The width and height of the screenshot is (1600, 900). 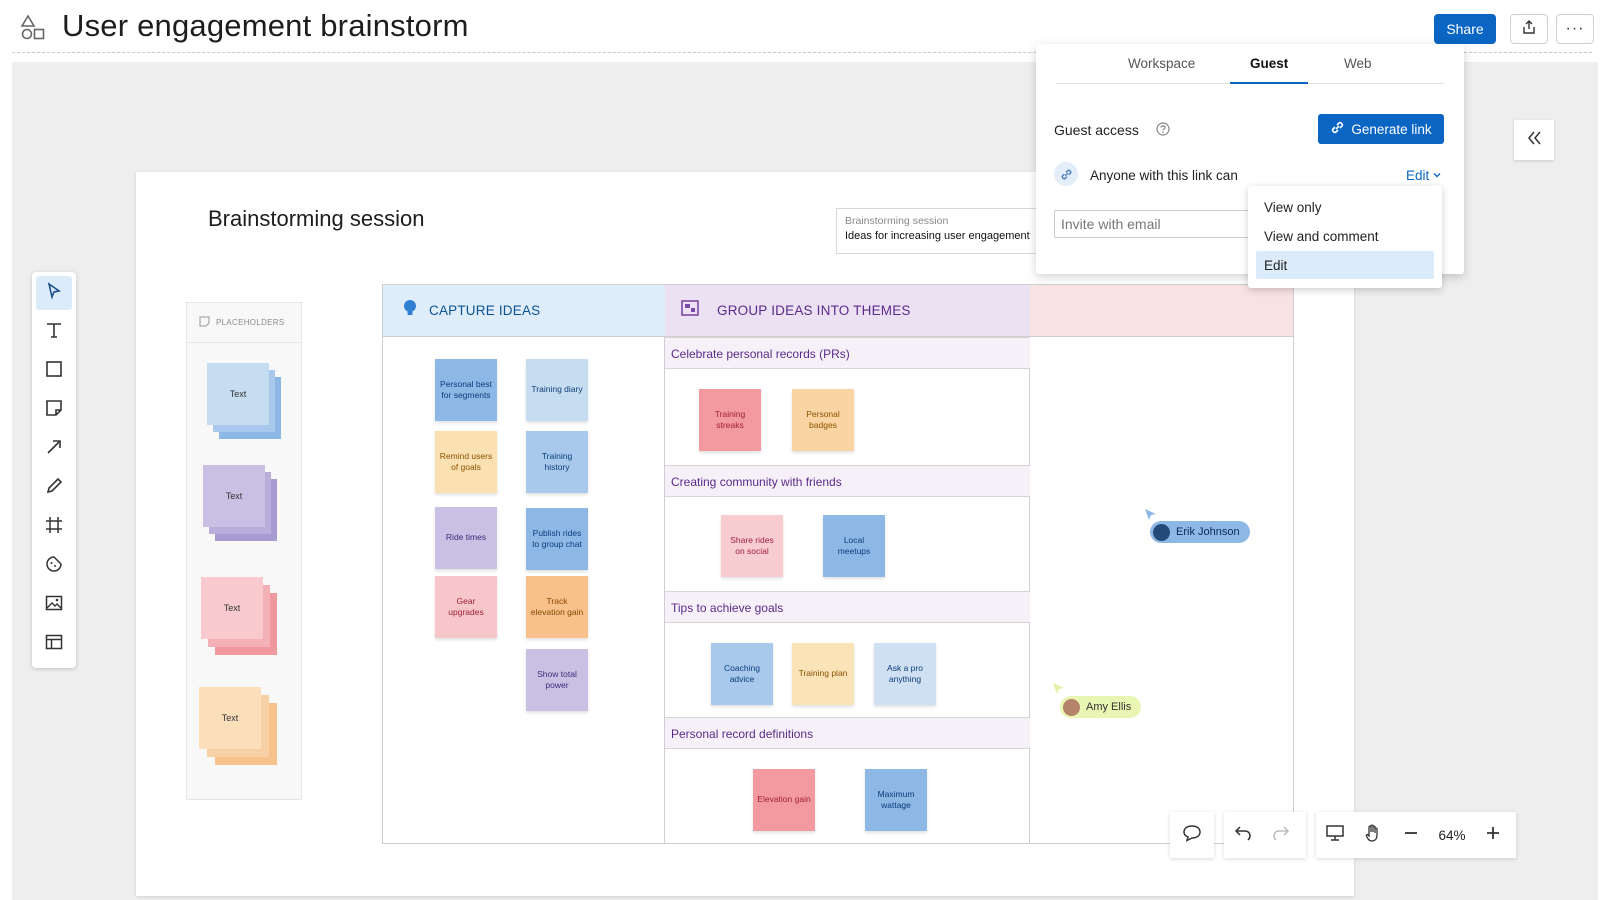 I want to click on generate-link-button: Generate link, so click(x=1381, y=129).